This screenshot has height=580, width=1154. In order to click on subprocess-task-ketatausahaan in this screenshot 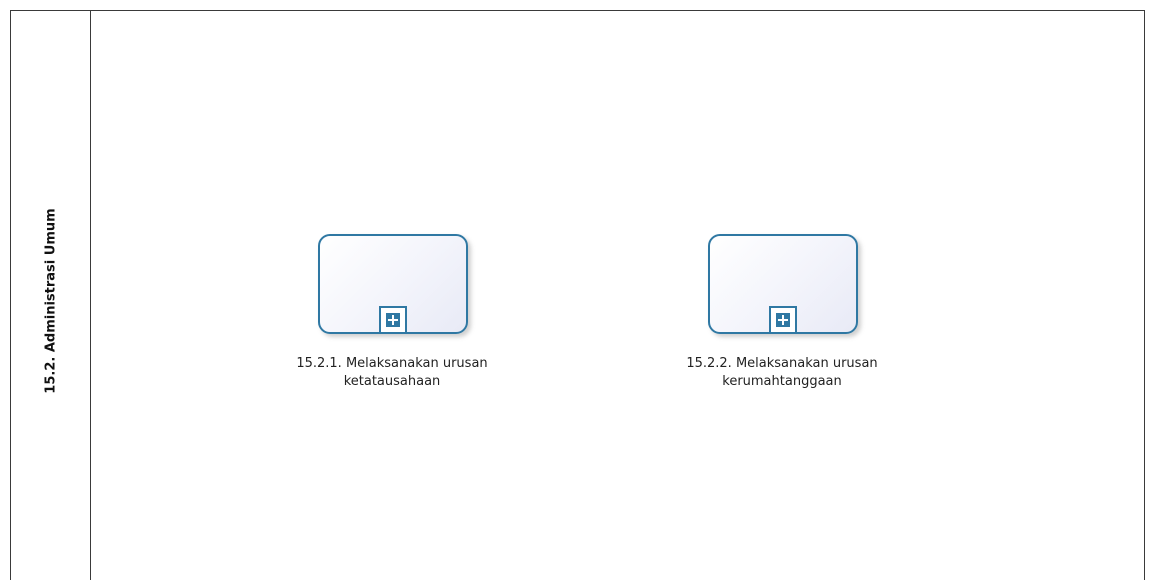, I will do `click(393, 284)`.